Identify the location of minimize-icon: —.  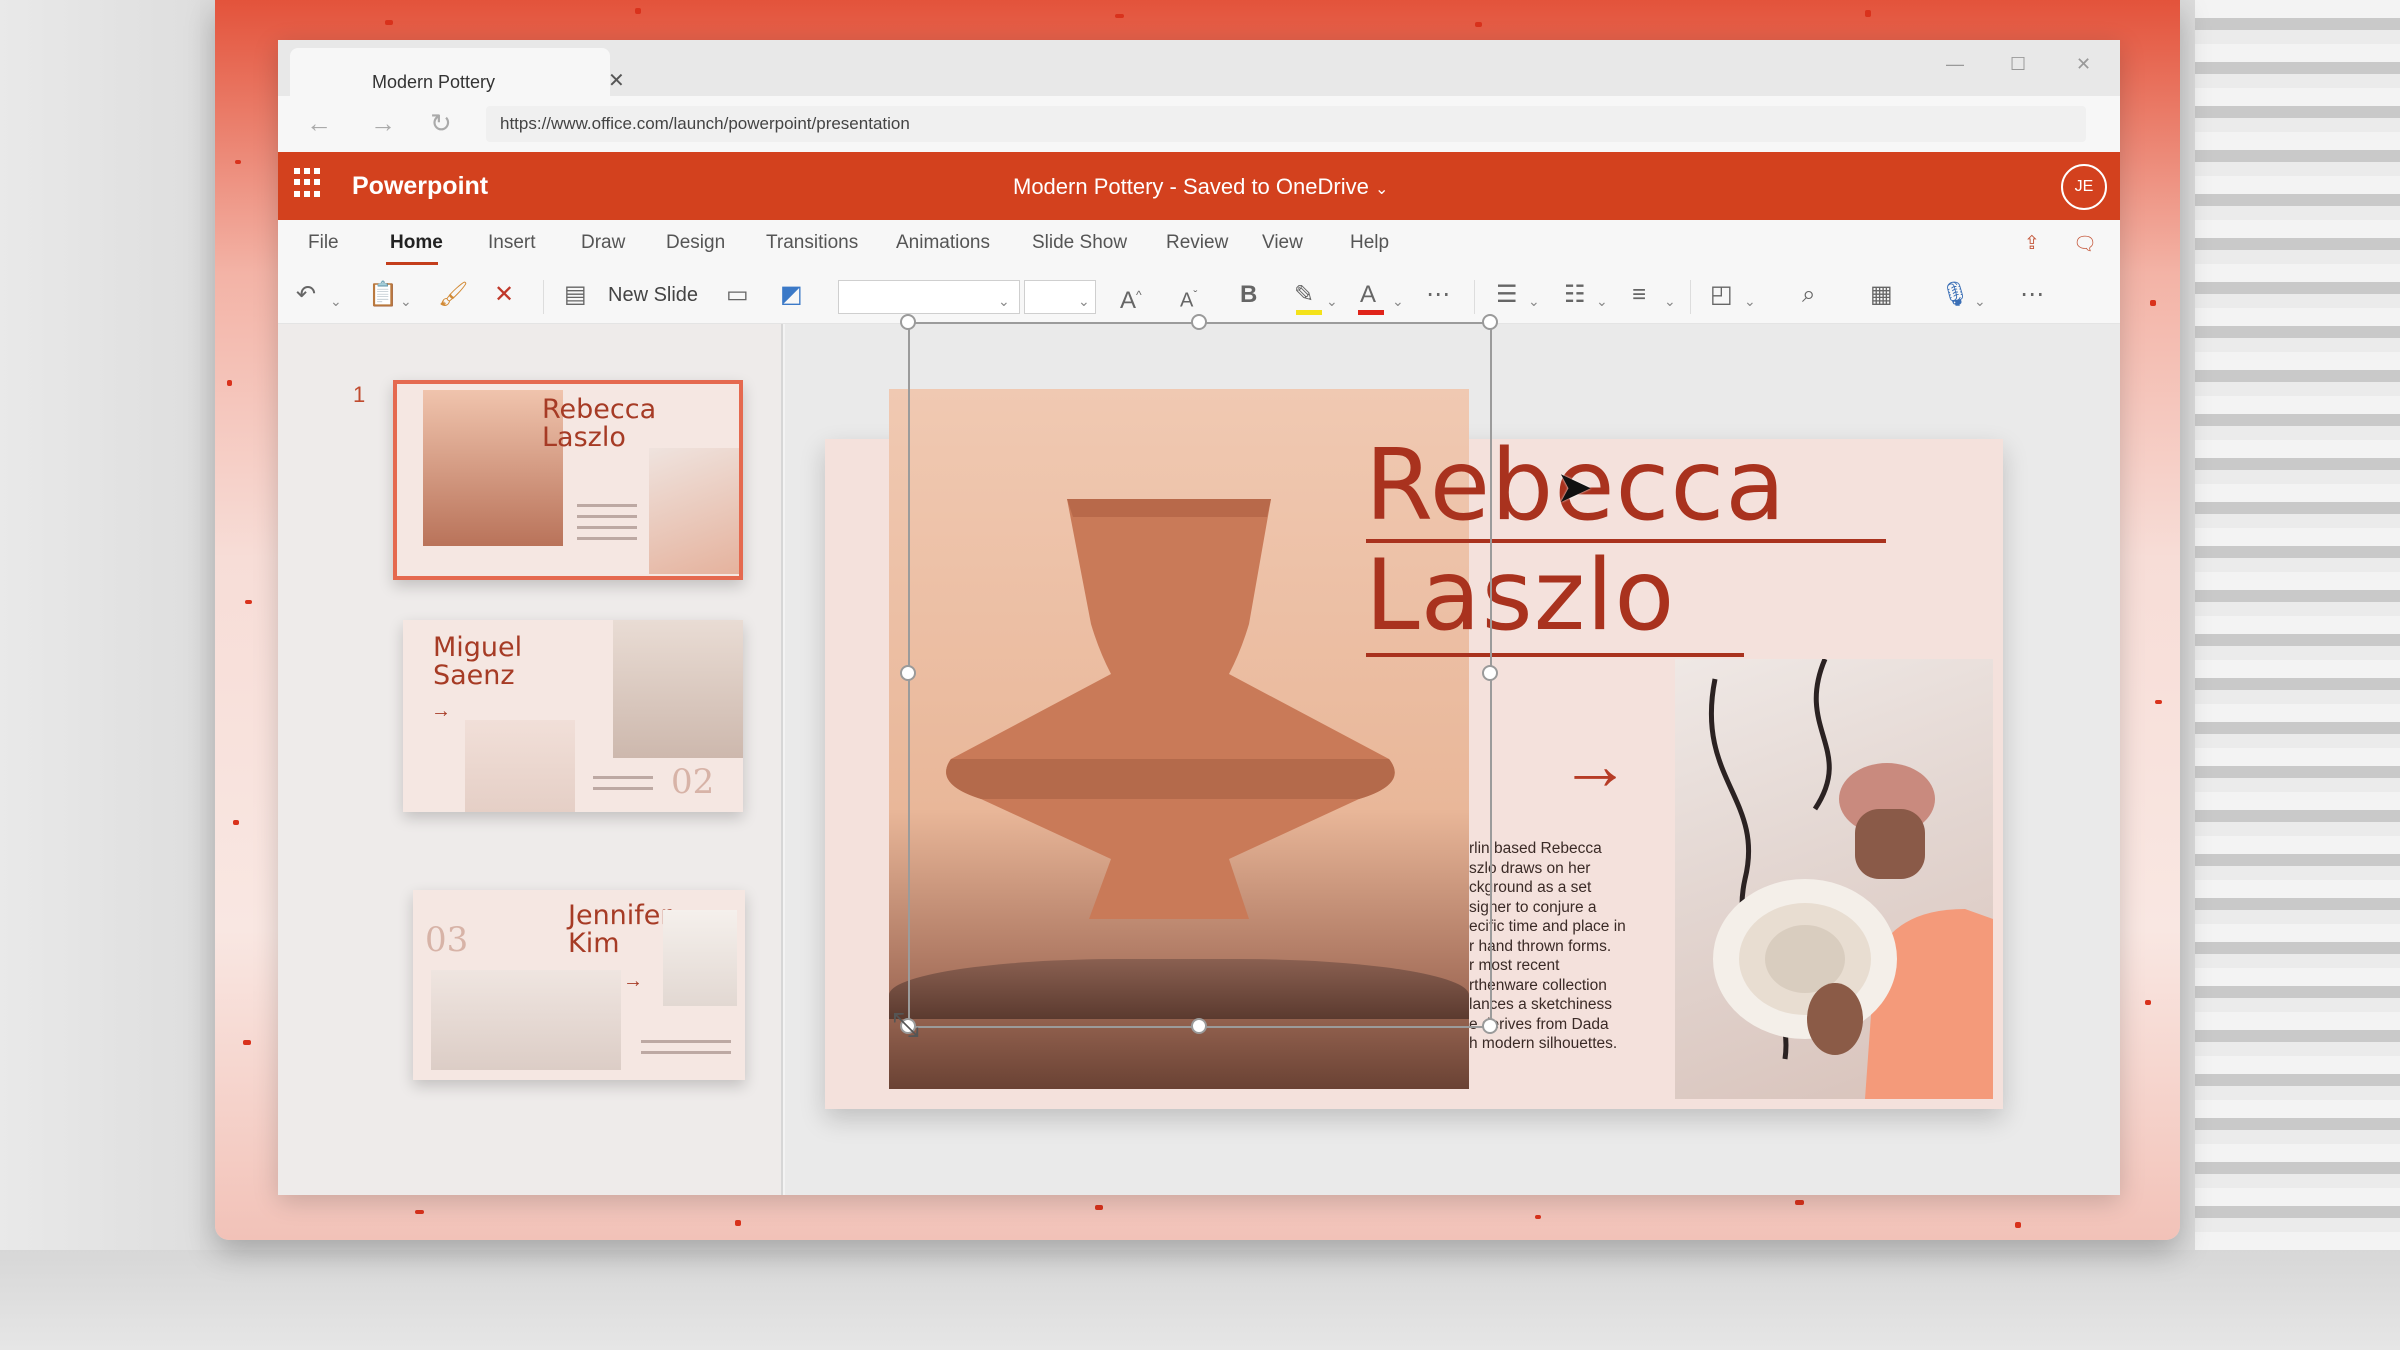
(1955, 64).